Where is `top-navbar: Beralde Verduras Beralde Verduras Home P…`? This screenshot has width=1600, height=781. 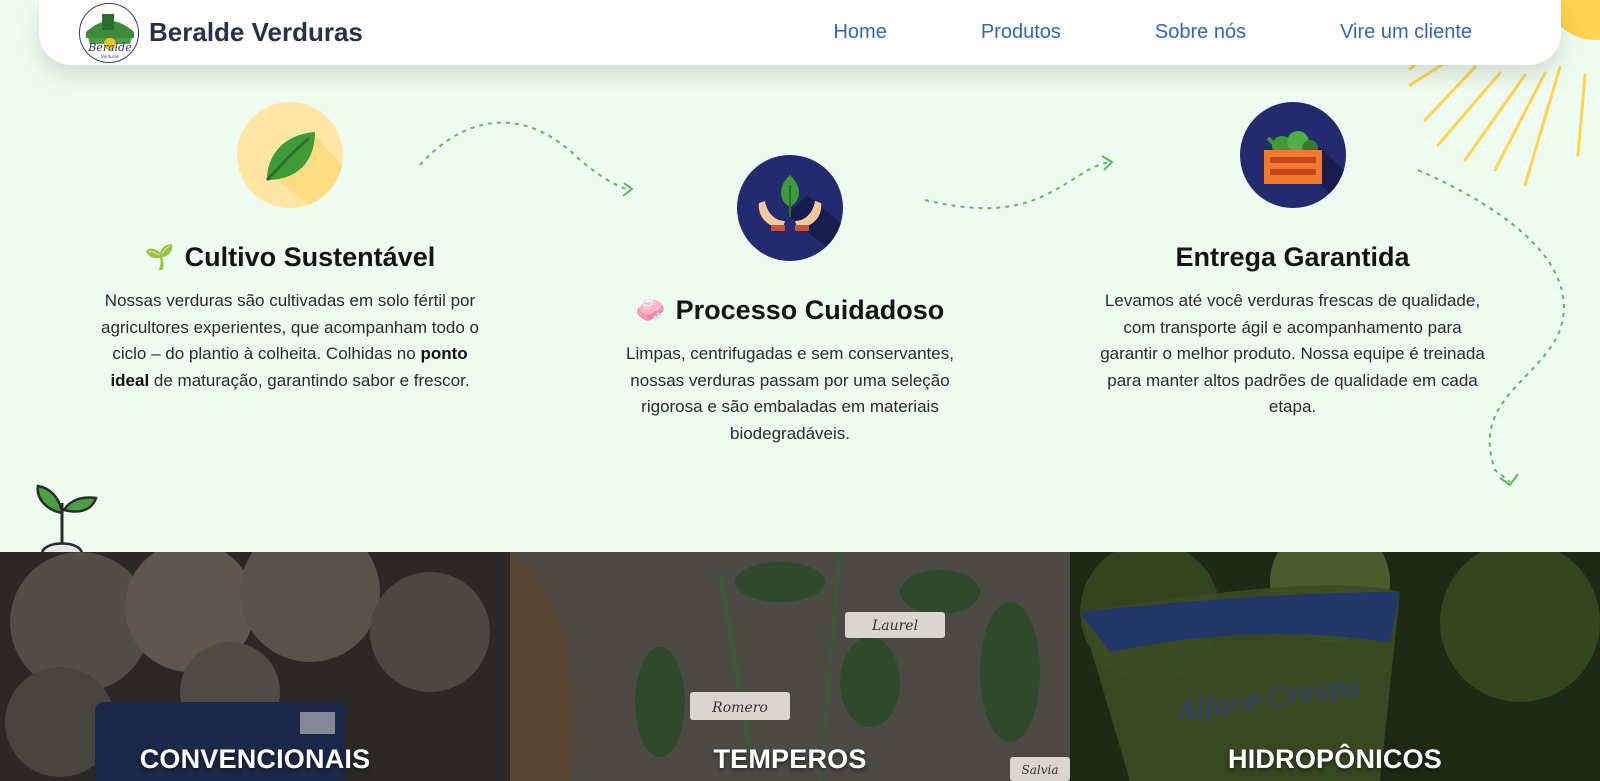 top-navbar: Beralde Verduras Beralde Verduras Home P… is located at coordinates (800, 32).